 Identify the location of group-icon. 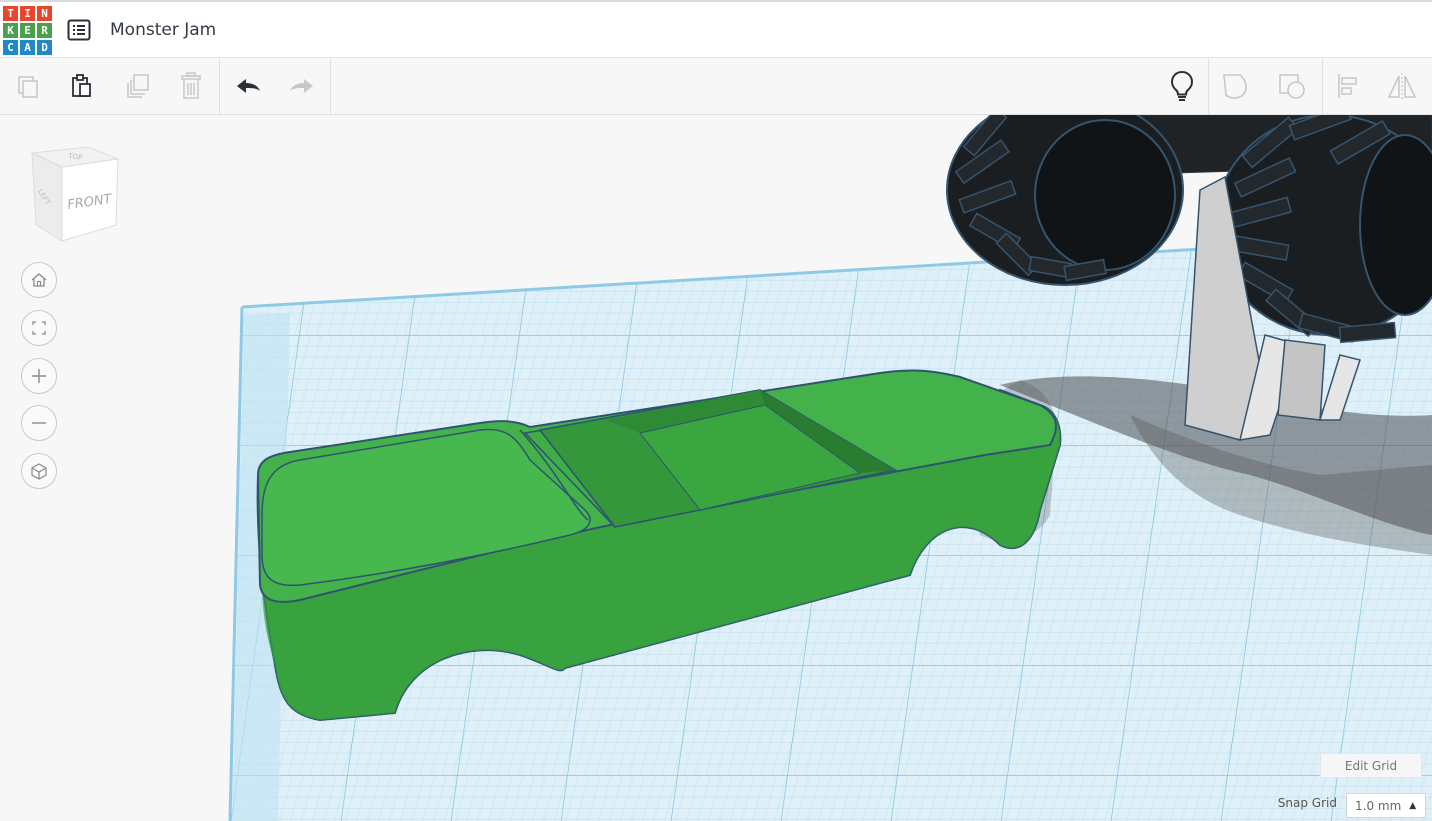
(1235, 86).